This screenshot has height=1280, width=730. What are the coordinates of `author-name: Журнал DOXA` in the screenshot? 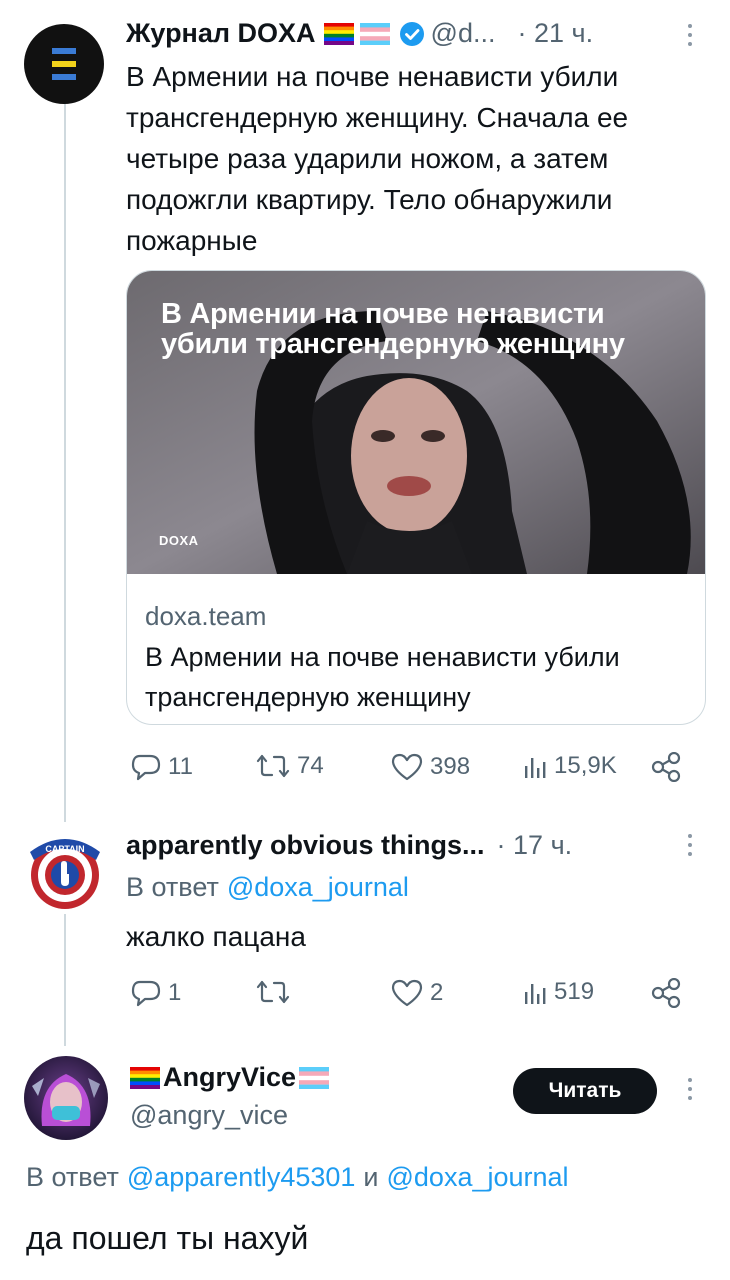 It's located at (221, 33).